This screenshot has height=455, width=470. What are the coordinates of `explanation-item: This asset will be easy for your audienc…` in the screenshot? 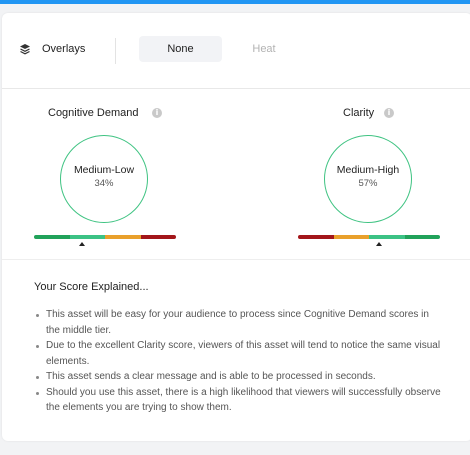 It's located at (238, 322).